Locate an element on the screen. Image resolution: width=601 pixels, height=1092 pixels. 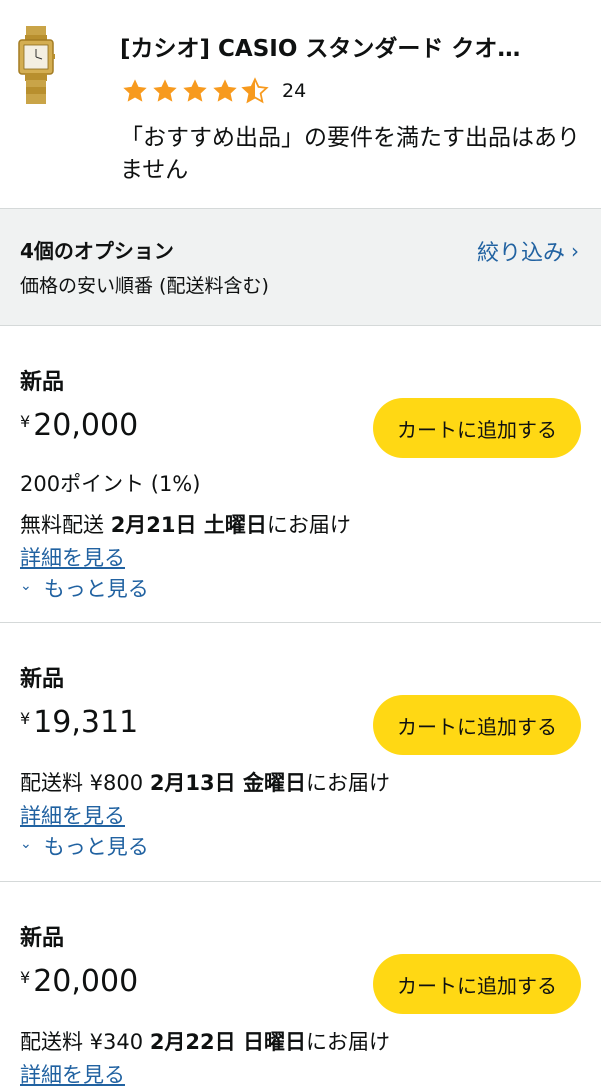
star-half-icon is located at coordinates (255, 90).